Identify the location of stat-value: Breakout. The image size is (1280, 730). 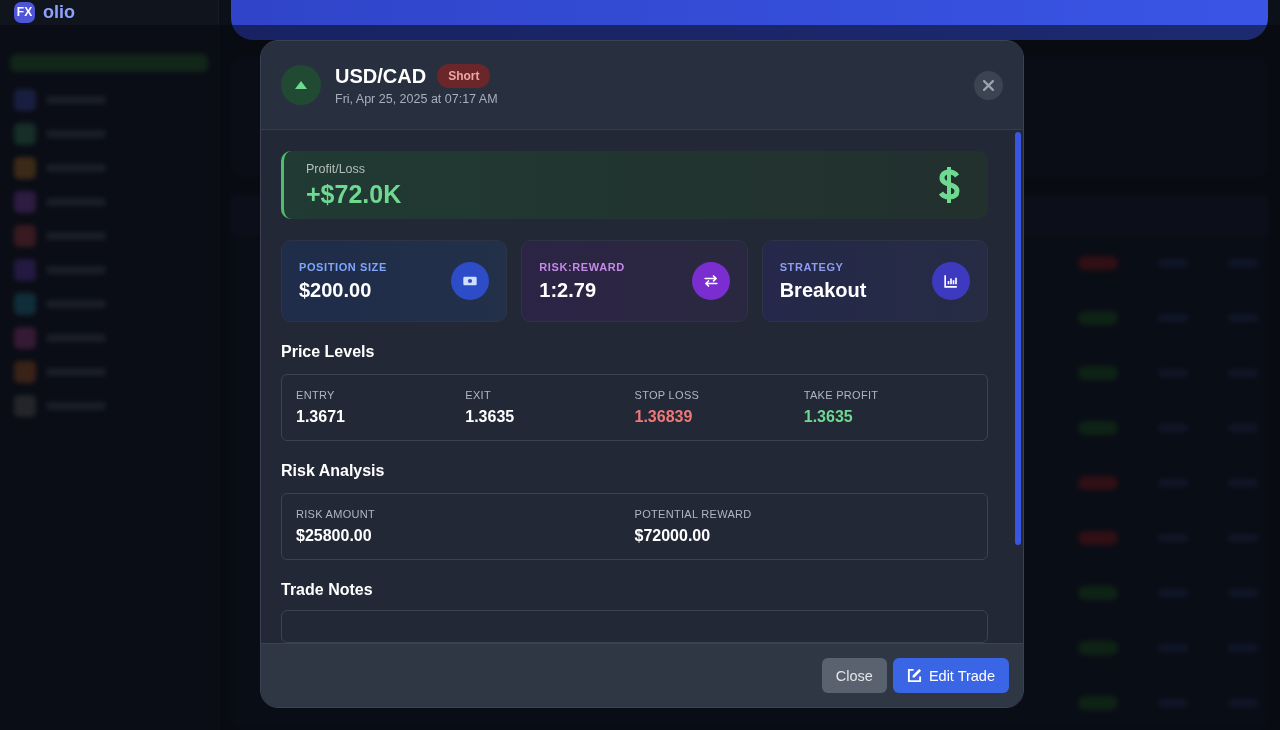
(823, 290).